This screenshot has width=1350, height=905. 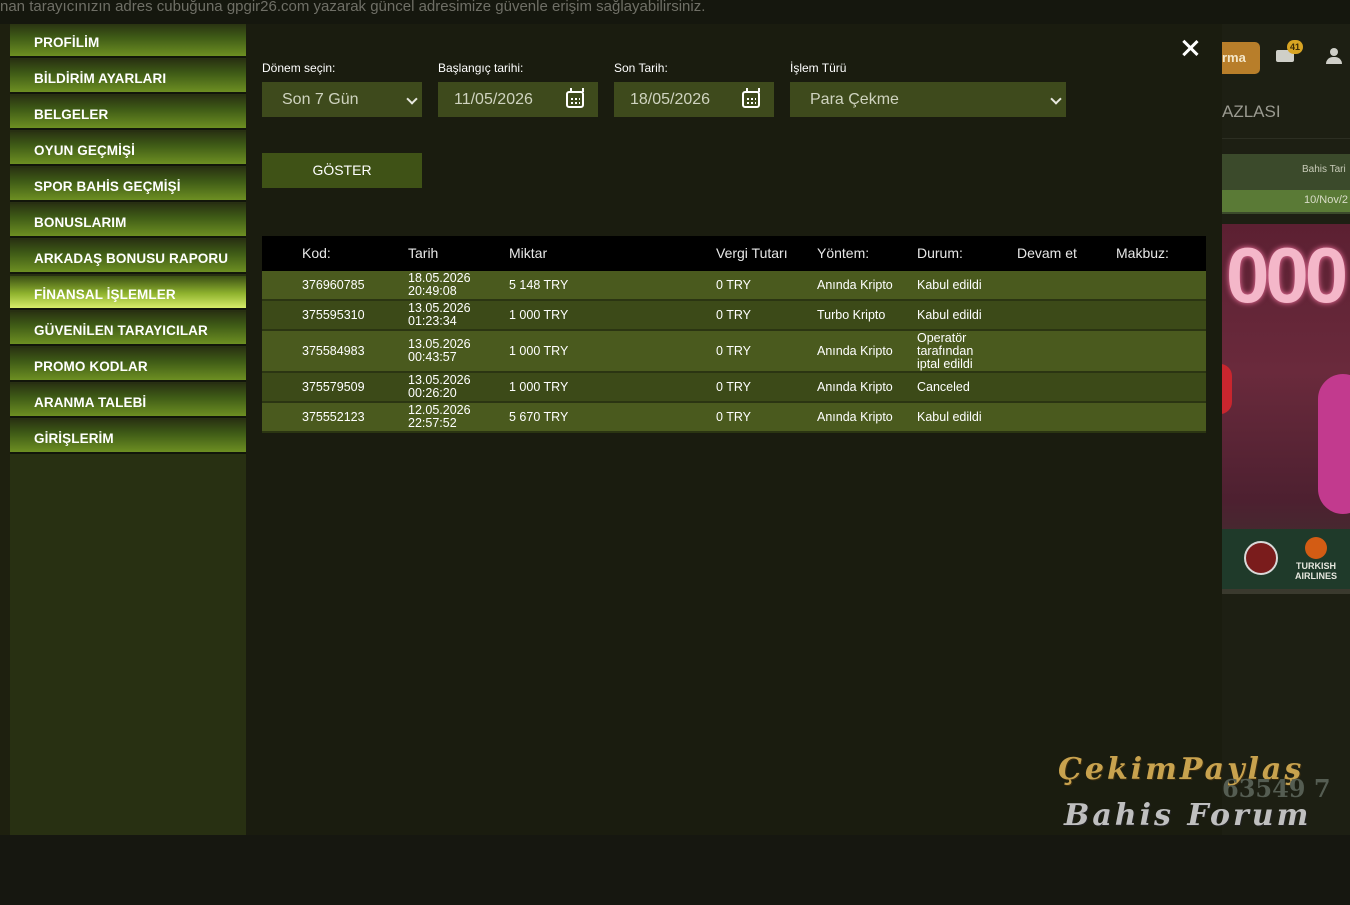 I want to click on close-icon, so click(x=1190, y=48).